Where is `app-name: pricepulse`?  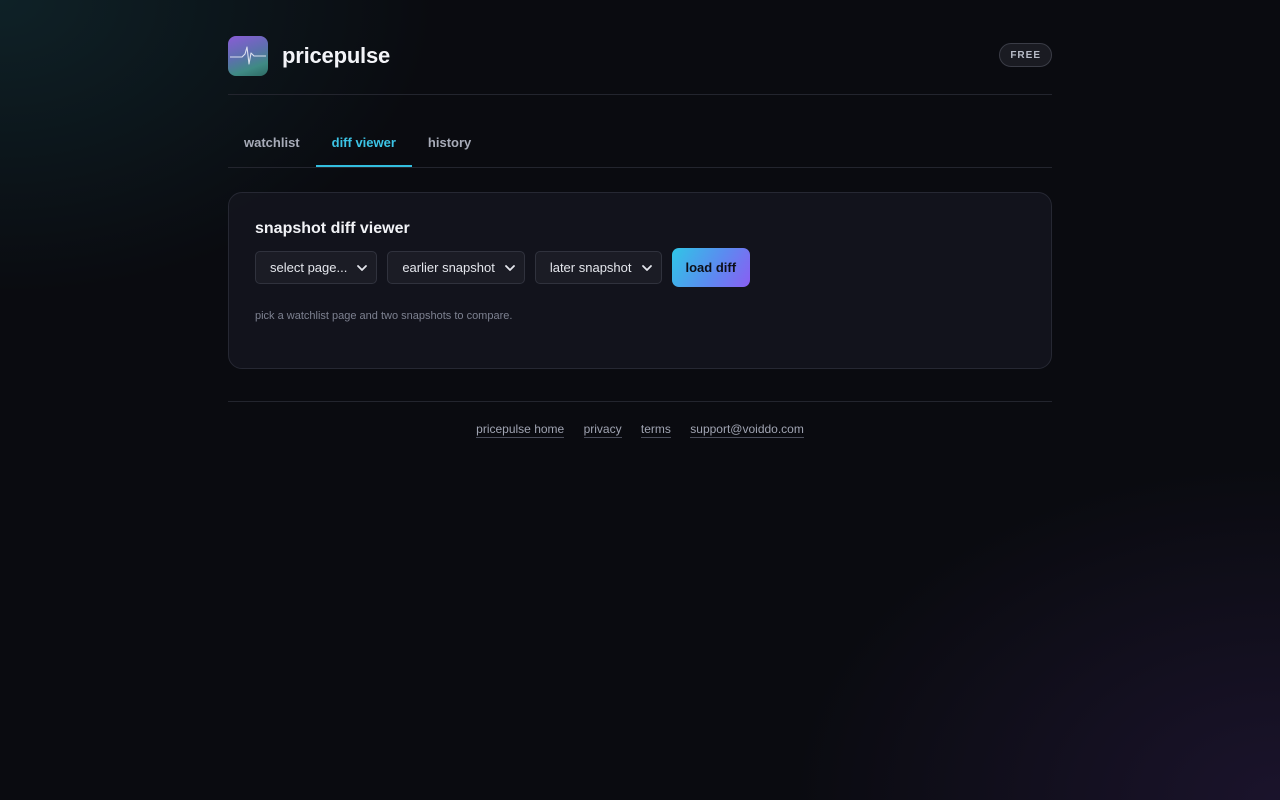 app-name: pricepulse is located at coordinates (336, 55).